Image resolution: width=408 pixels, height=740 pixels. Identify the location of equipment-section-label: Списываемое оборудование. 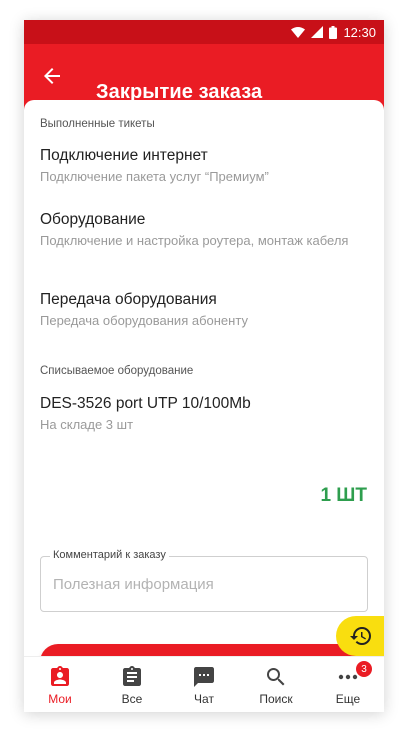
(117, 371).